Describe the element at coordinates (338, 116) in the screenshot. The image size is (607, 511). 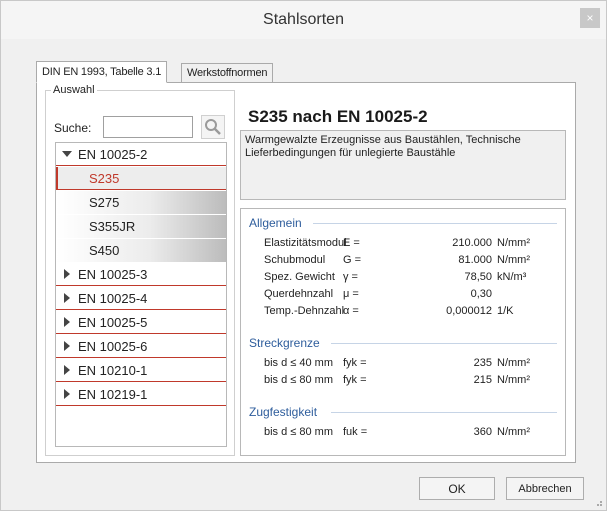
I see `material-heading: S235 nach EN 10025-2` at that location.